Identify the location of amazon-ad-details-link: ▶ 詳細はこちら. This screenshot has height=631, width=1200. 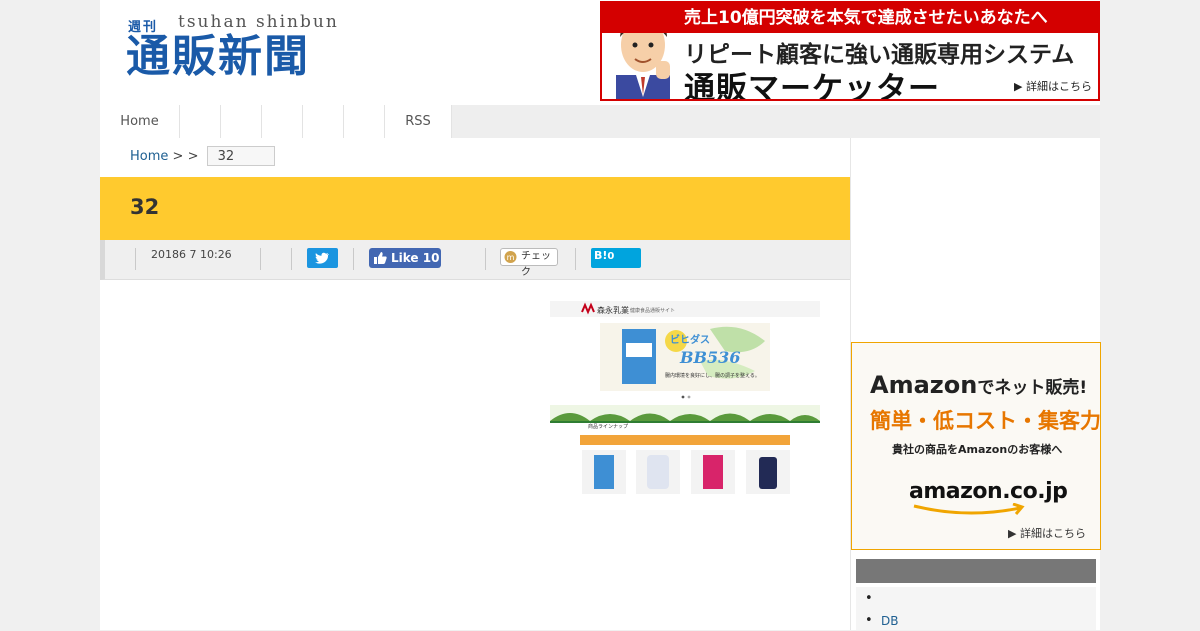
(1047, 533).